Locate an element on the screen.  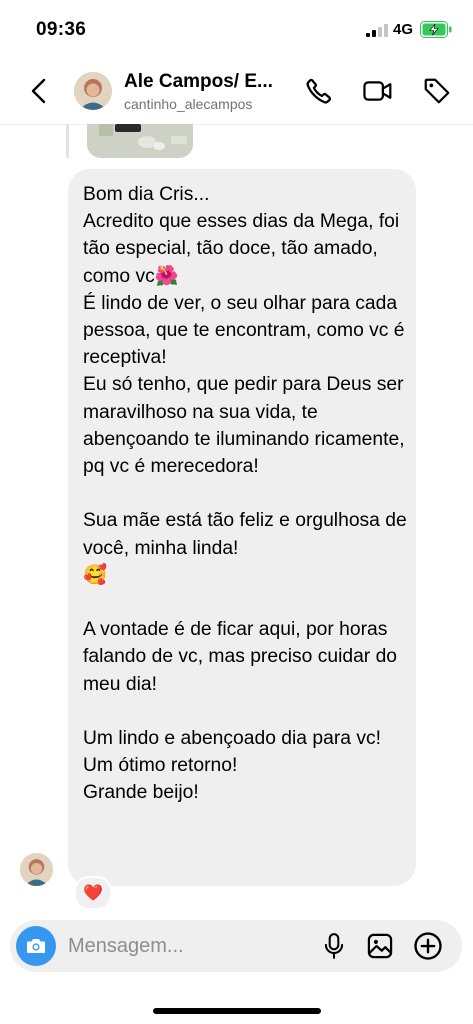
status-bar: 09:36 4G is located at coordinates (236, 30).